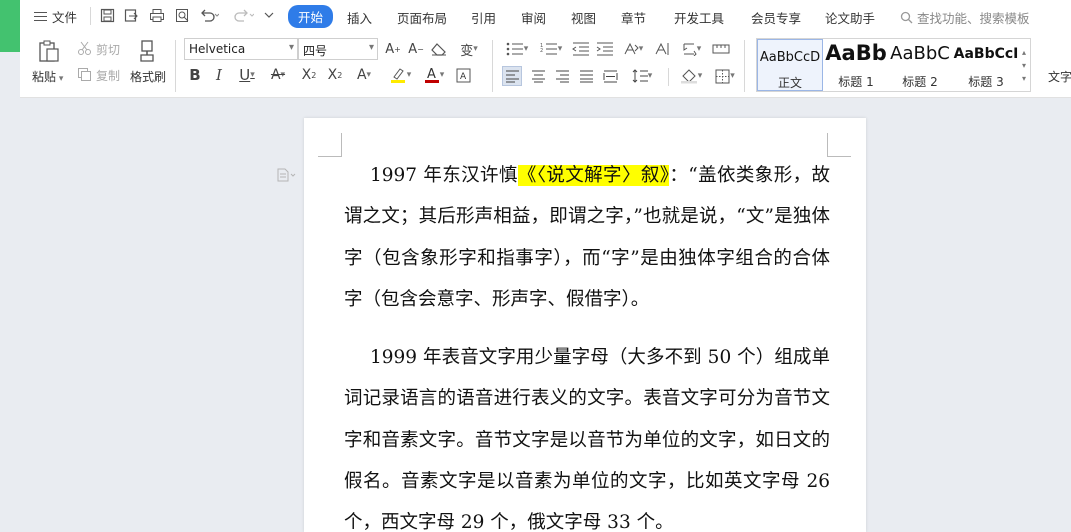 The height and width of the screenshot is (532, 1071). I want to click on cut-icon, so click(84, 48).